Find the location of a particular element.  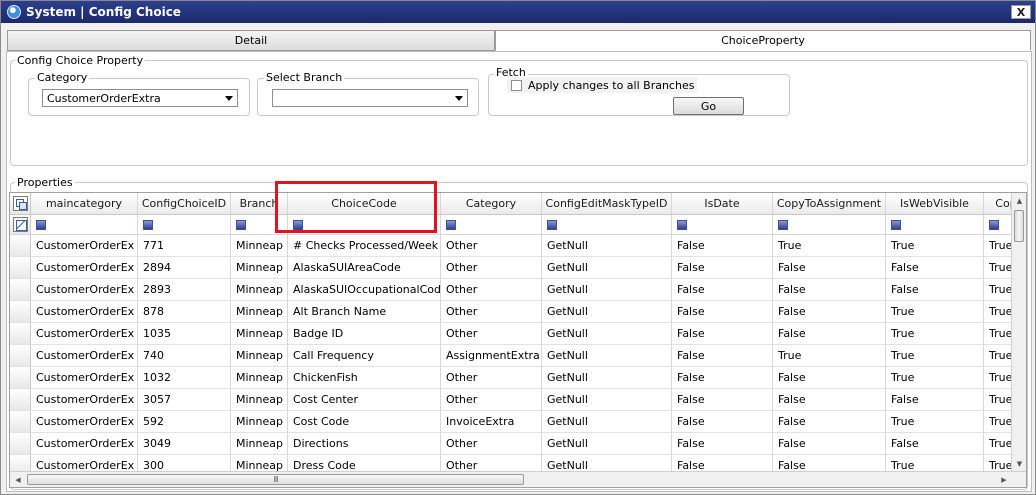

tab-detail: Detail is located at coordinates (251, 40).